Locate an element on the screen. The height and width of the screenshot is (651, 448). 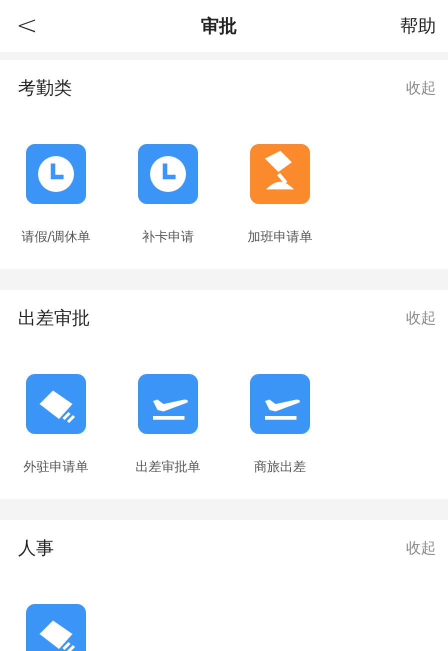
desk-lamp-icon is located at coordinates (280, 174).